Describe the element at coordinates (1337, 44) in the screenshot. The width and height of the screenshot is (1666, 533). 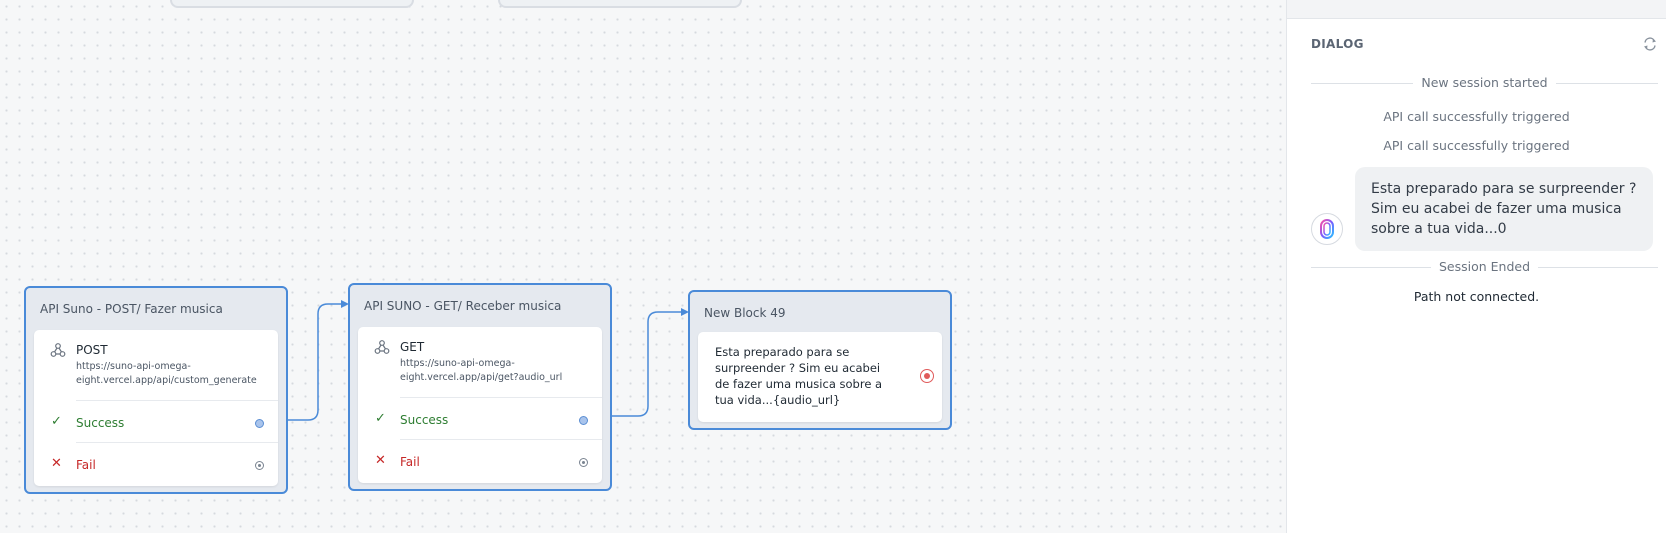
I see `dialog-title: DIALOG` at that location.